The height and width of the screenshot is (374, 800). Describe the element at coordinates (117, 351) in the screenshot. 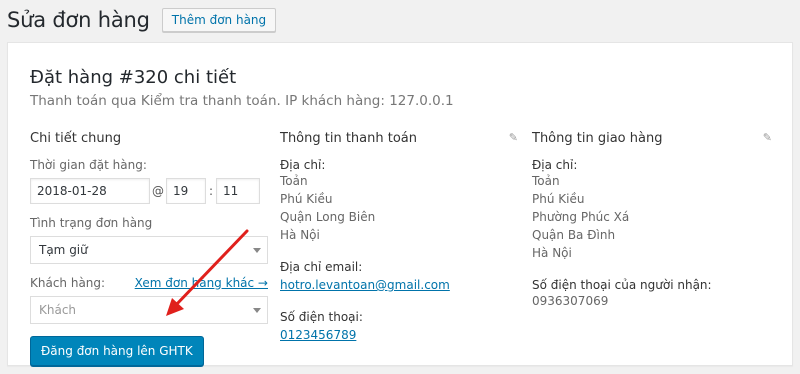

I see `ship-to-ghtk-button: Đăng đơn hàng lên GHTK` at that location.